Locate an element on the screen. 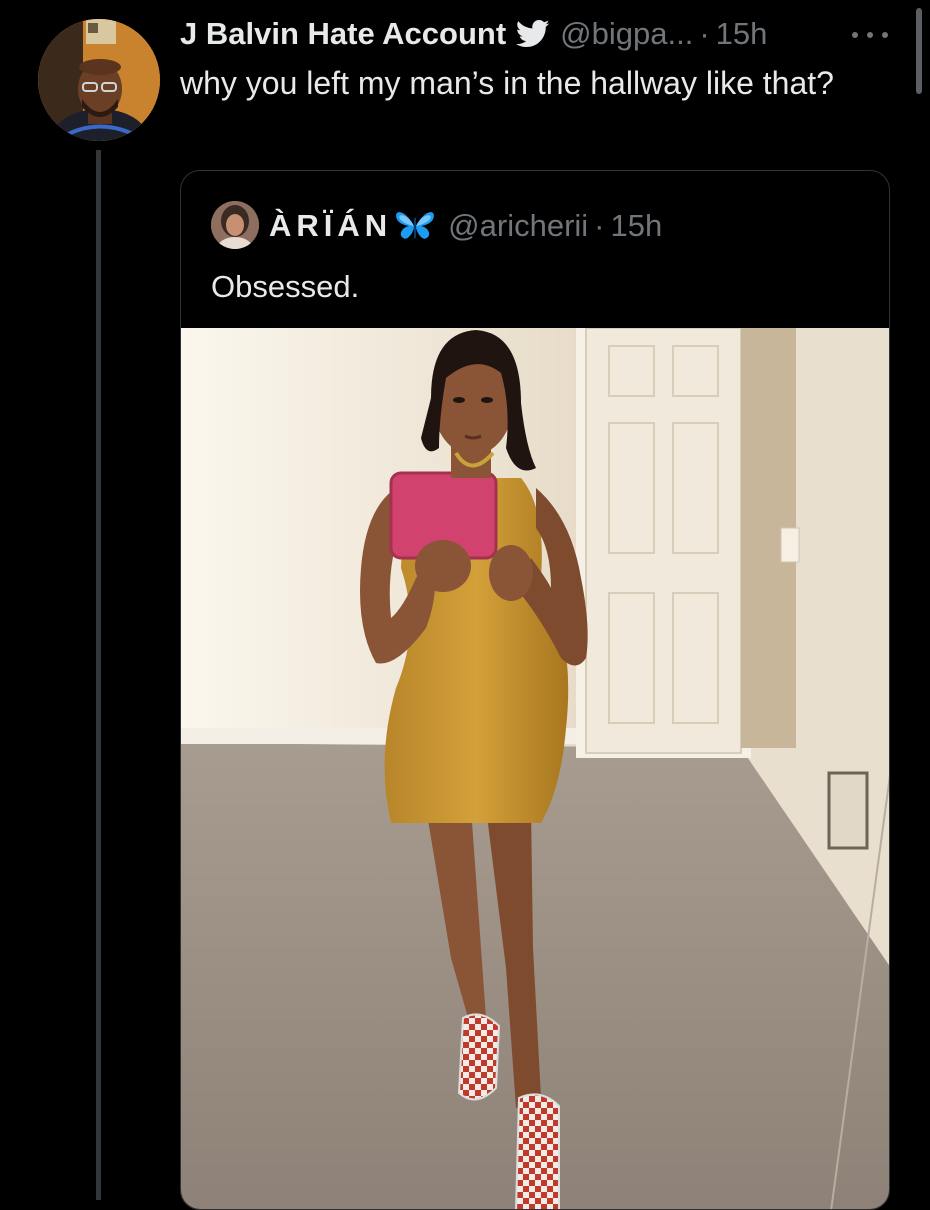  scrollbar is located at coordinates (919, 51).